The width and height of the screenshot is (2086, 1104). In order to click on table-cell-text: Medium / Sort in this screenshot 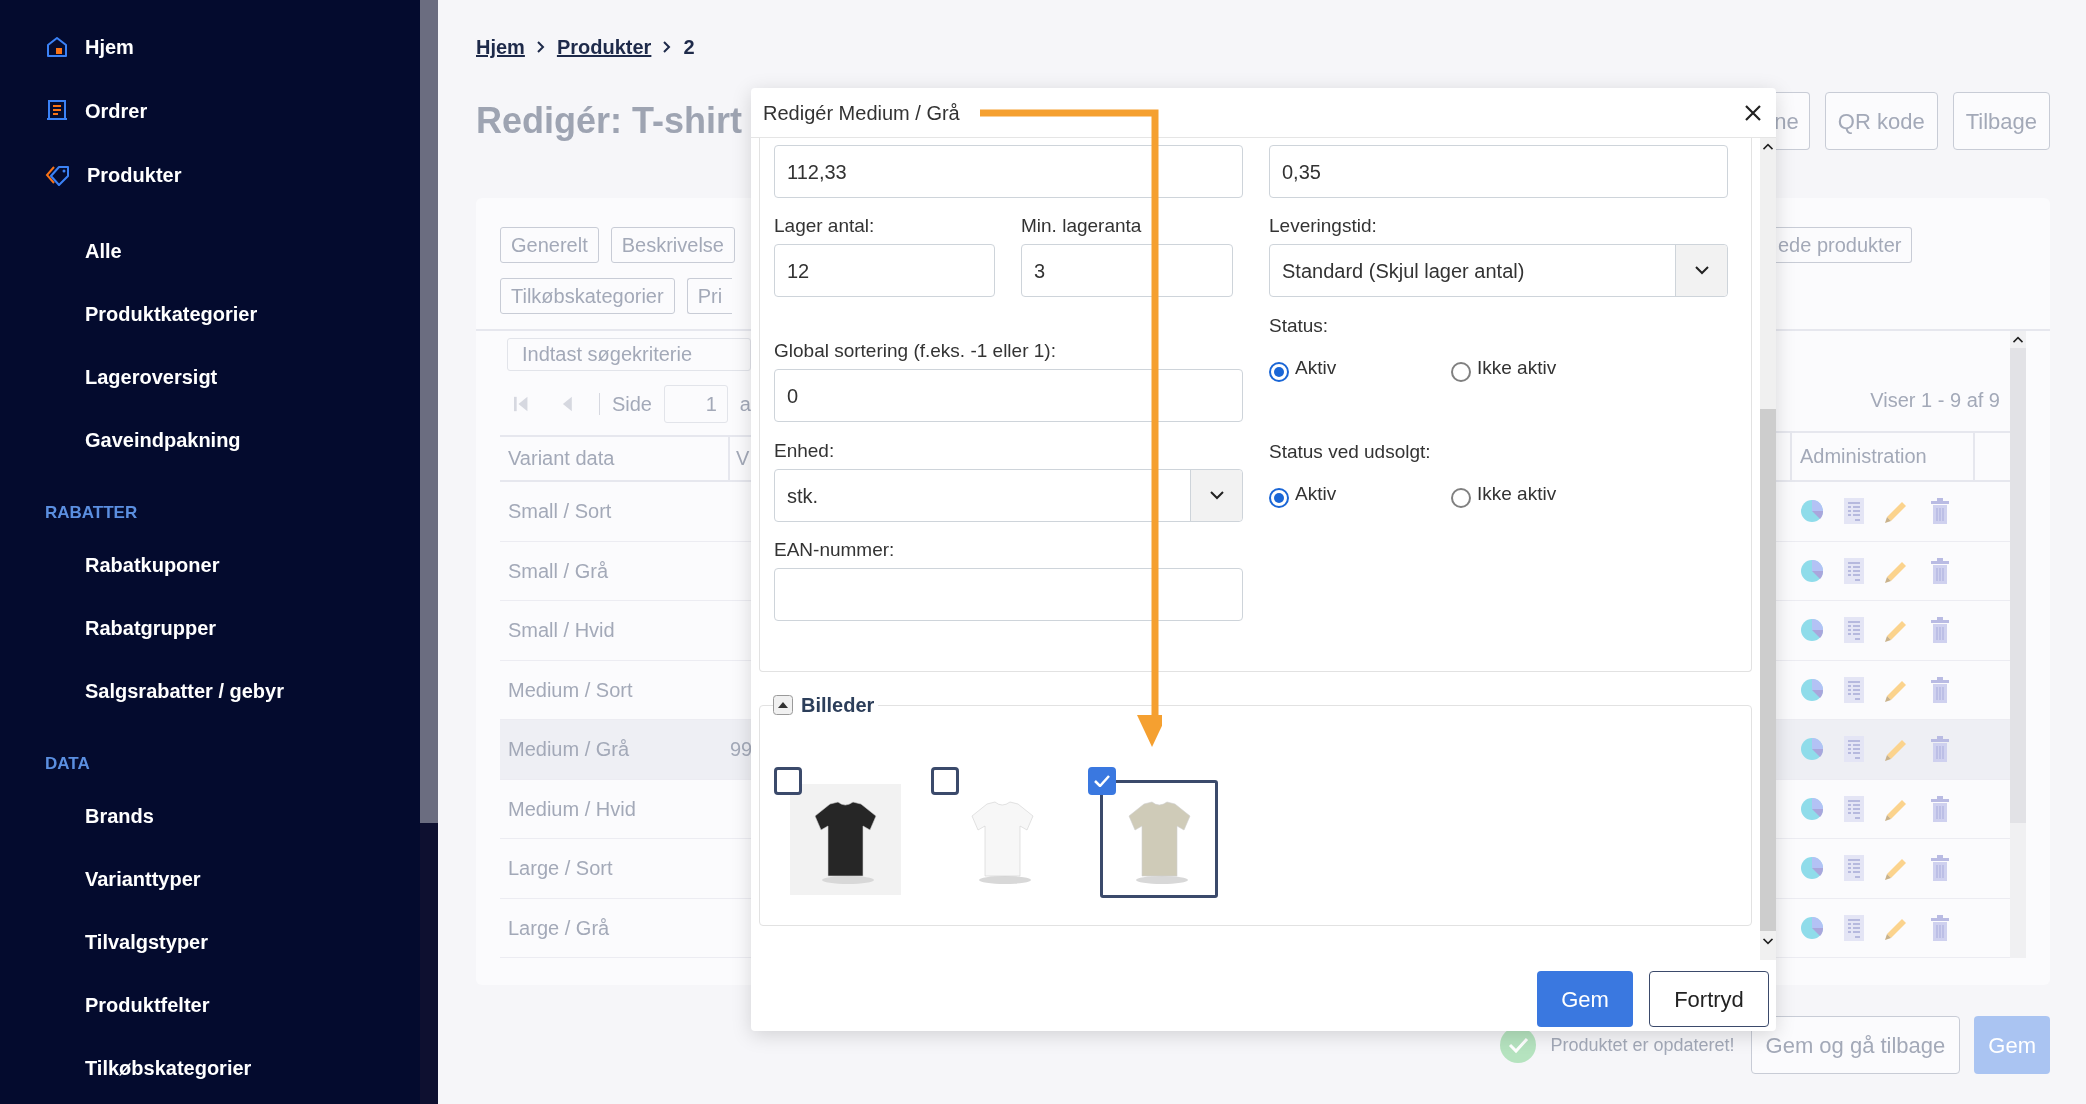, I will do `click(570, 690)`.